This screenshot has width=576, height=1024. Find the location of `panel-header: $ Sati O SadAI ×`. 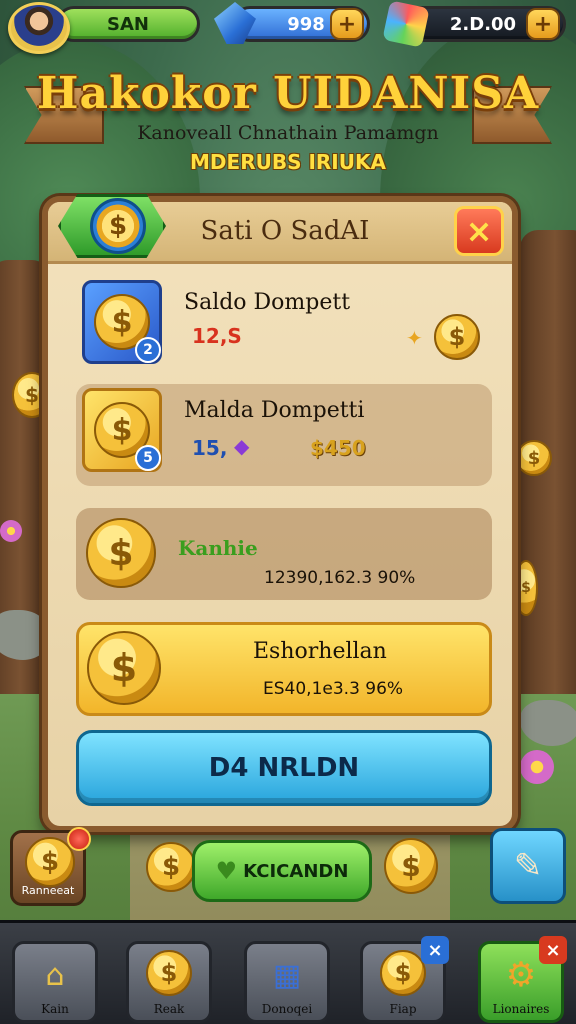

panel-header: $ Sati O SadAI × is located at coordinates (280, 229).